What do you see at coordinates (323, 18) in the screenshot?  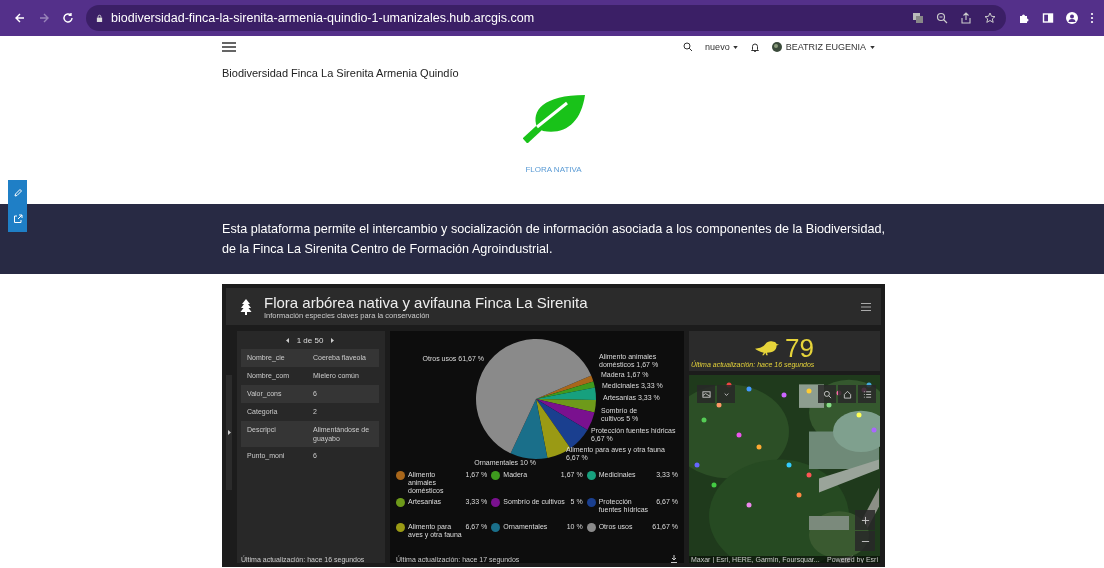 I see `url-text: biodiversidad-finca-la-sirenita-armenia-quindio-1-umanizales.hub.arcgis.com` at bounding box center [323, 18].